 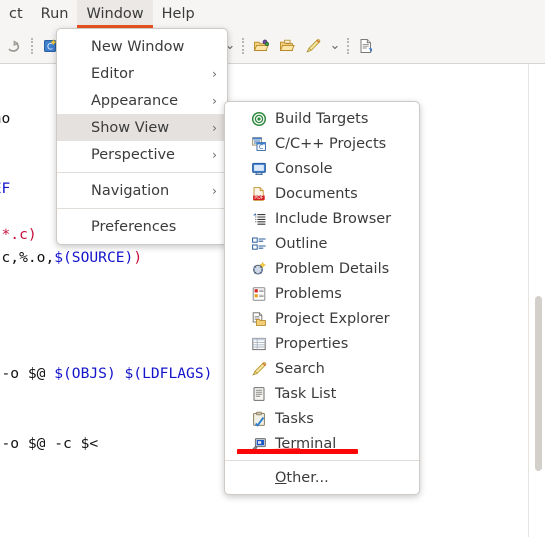 I want to click on menu-item-project-explorer: Project Explorer, so click(x=322, y=318).